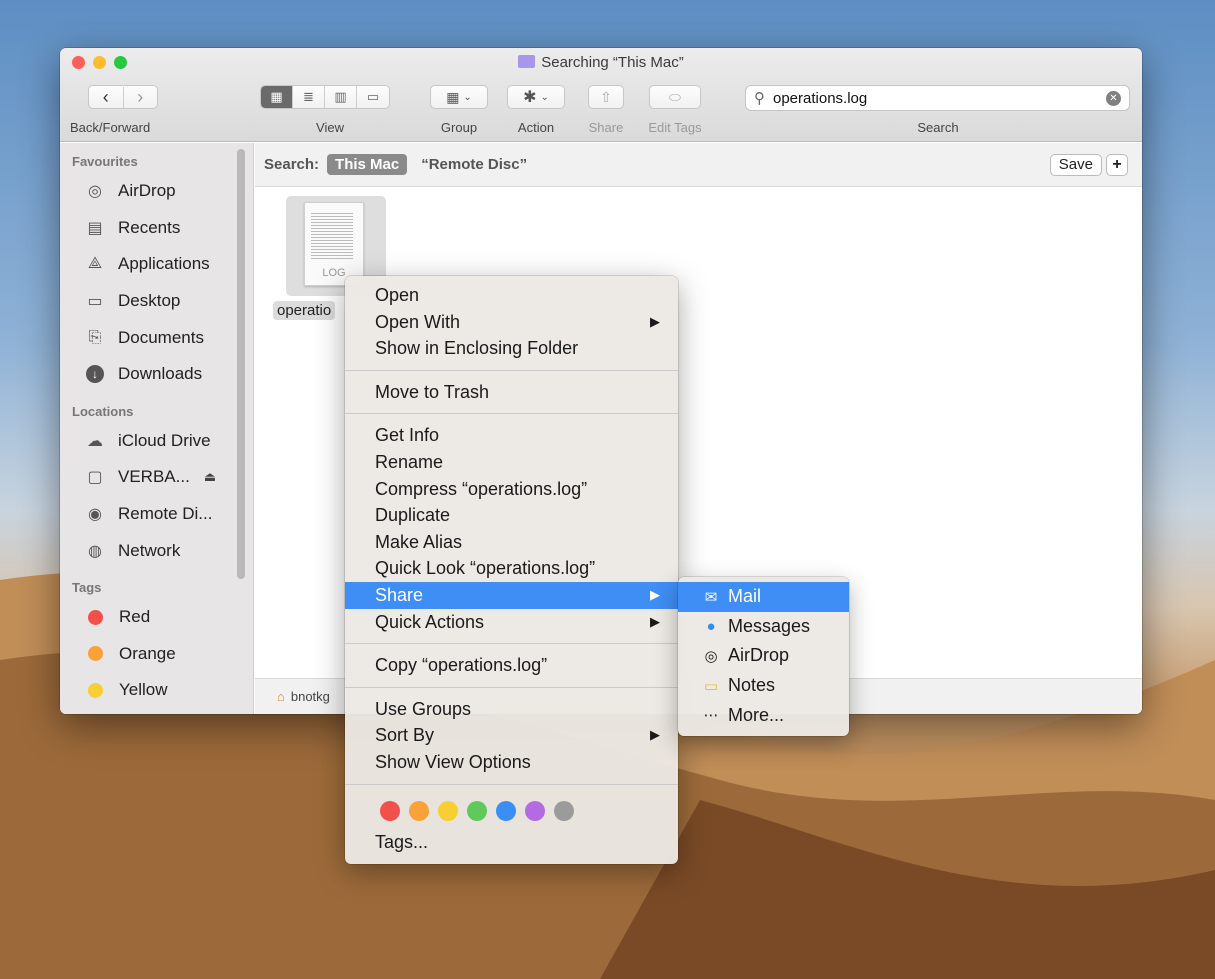 The image size is (1215, 979). Describe the element at coordinates (105, 161) in the screenshot. I see `favourites-header: Favourites` at that location.